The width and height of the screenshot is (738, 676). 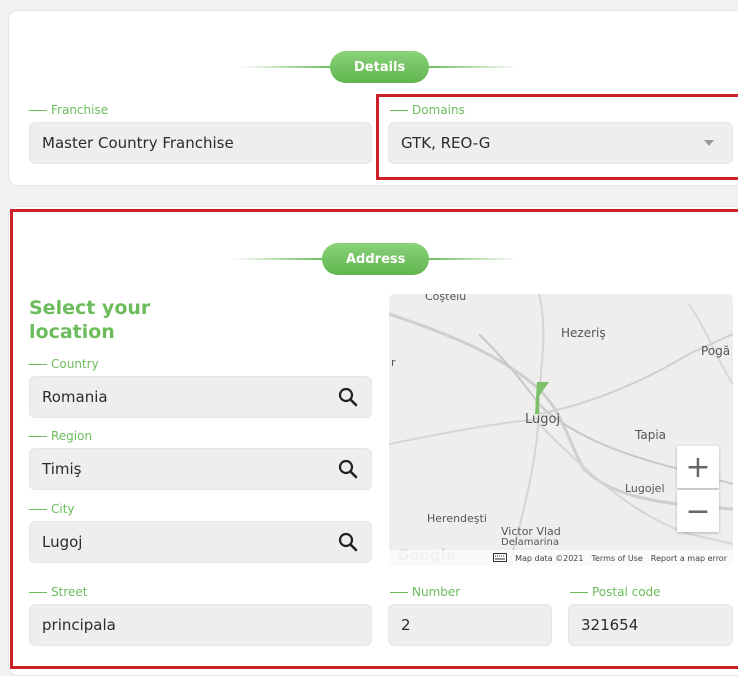 I want to click on country-label: Country, so click(x=64, y=364).